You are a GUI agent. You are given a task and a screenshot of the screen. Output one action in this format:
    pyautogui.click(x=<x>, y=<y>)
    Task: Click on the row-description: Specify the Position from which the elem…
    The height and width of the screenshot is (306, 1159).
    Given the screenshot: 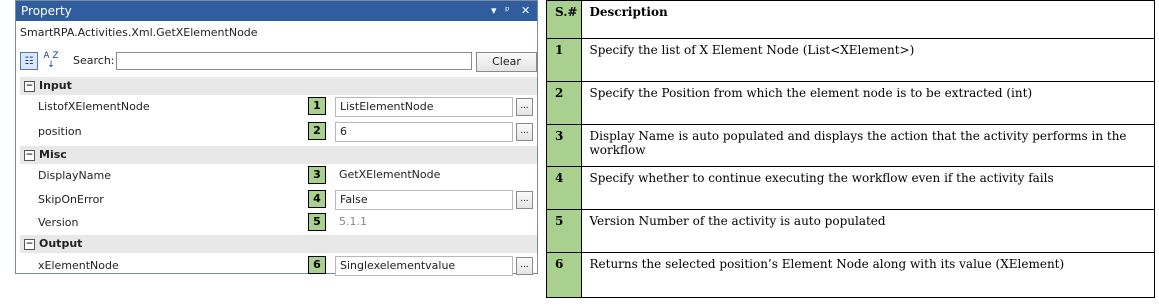 What is the action you would take?
    pyautogui.click(x=868, y=103)
    